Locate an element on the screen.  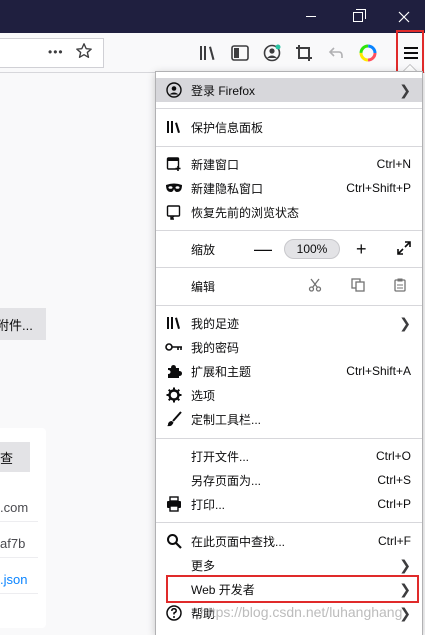
paste-button is located at coordinates (400, 286).